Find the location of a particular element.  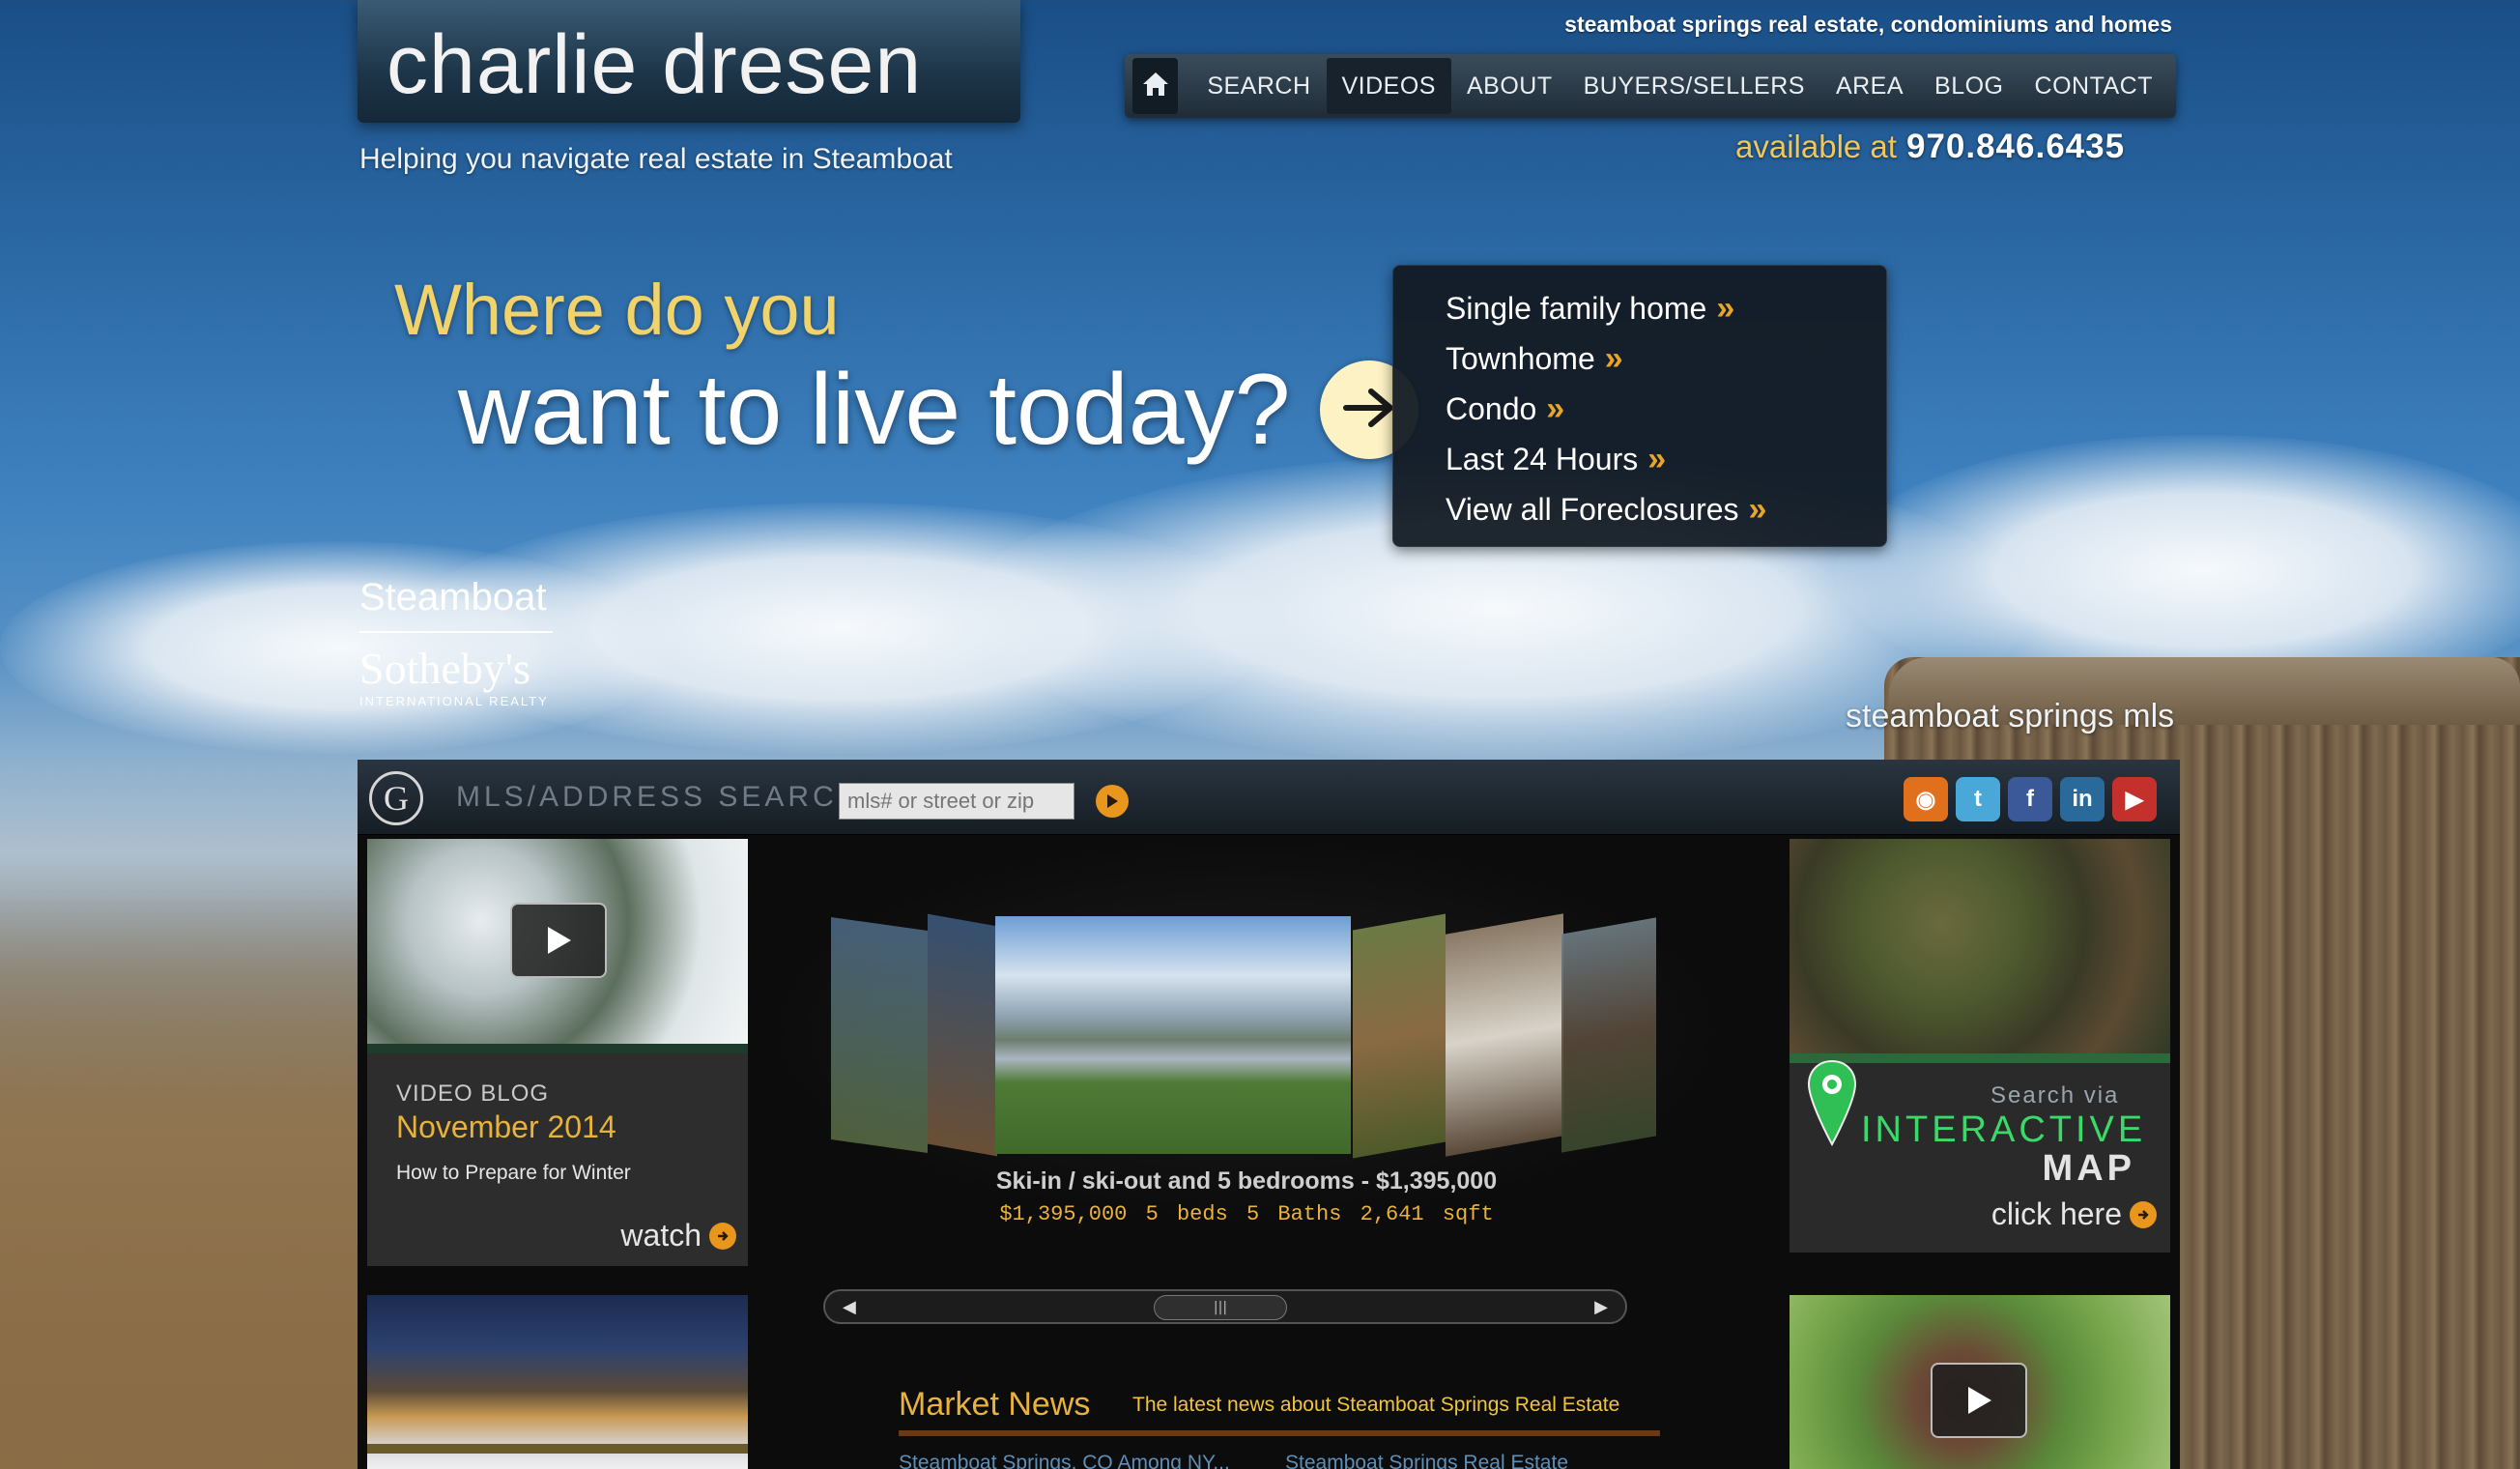

market-news-divider is located at coordinates (1279, 1433).